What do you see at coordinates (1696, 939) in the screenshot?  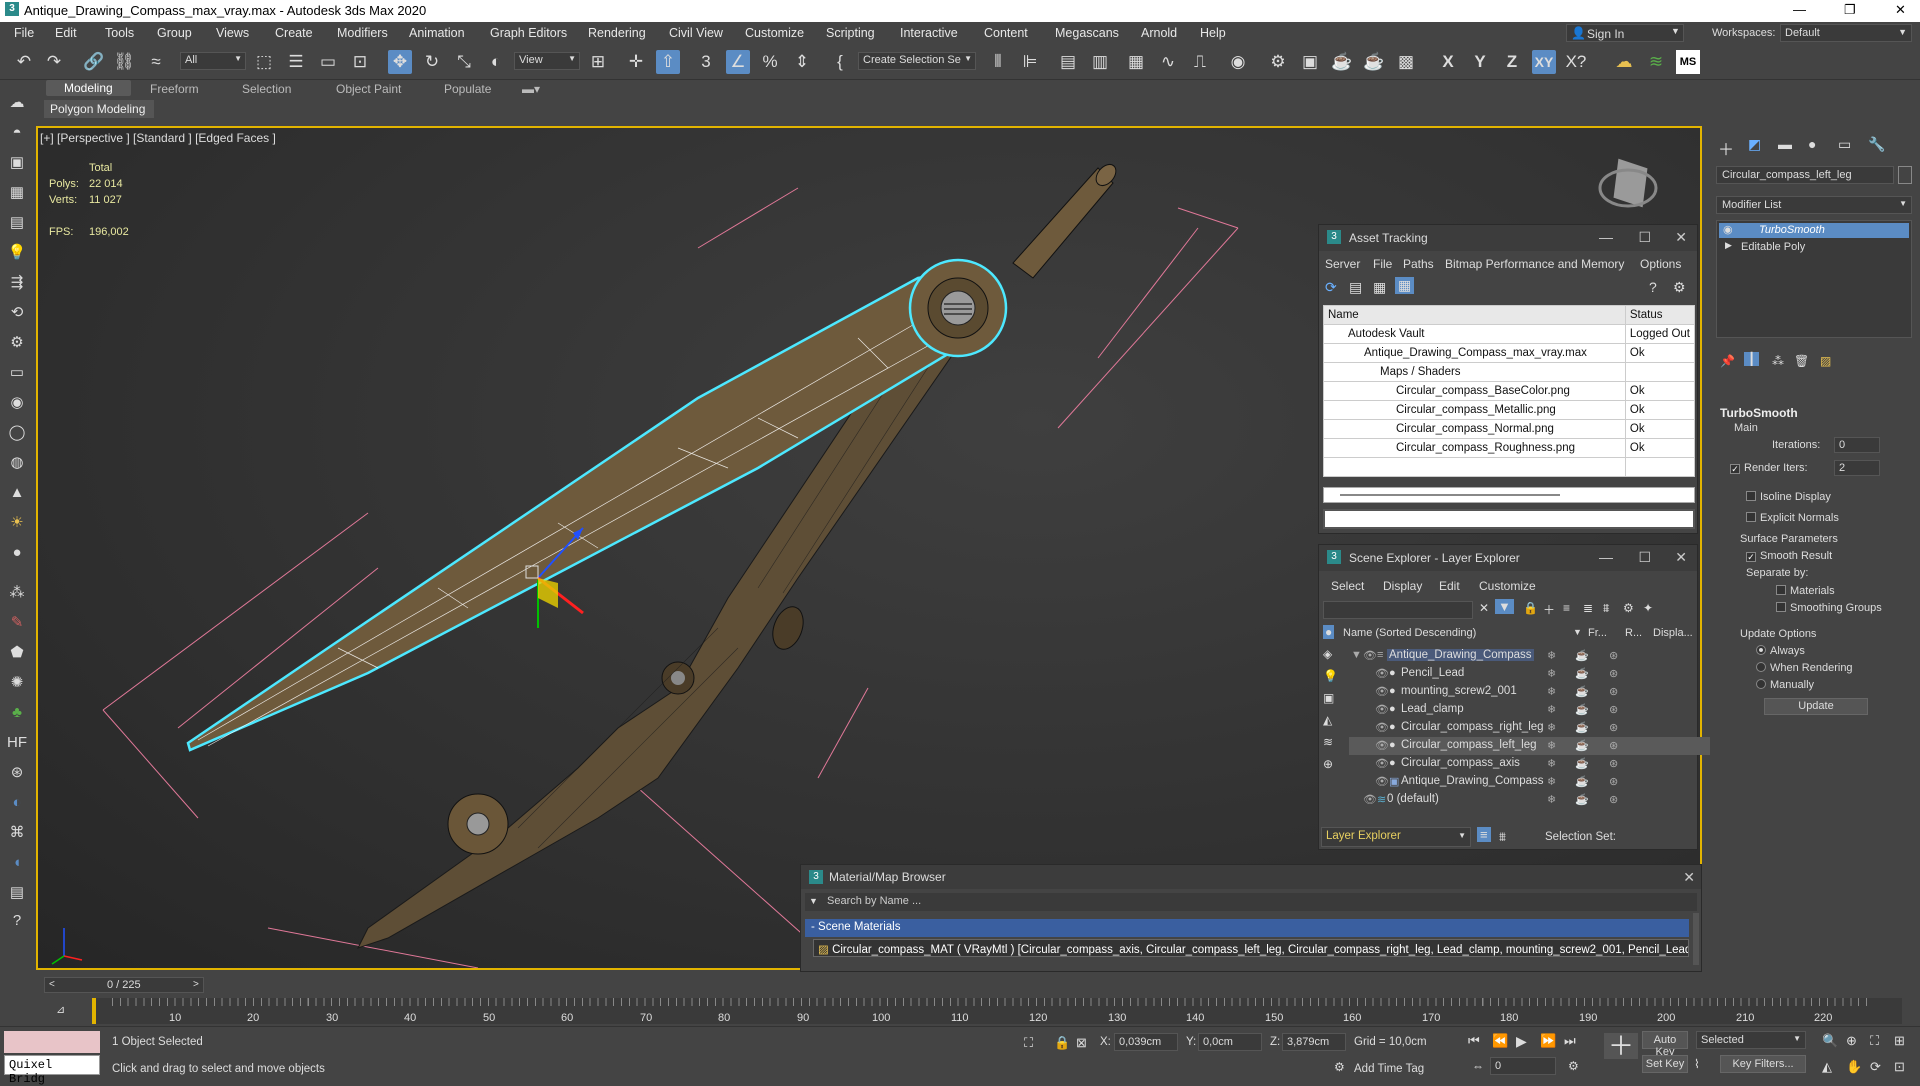 I see `vertical-scrollbar` at bounding box center [1696, 939].